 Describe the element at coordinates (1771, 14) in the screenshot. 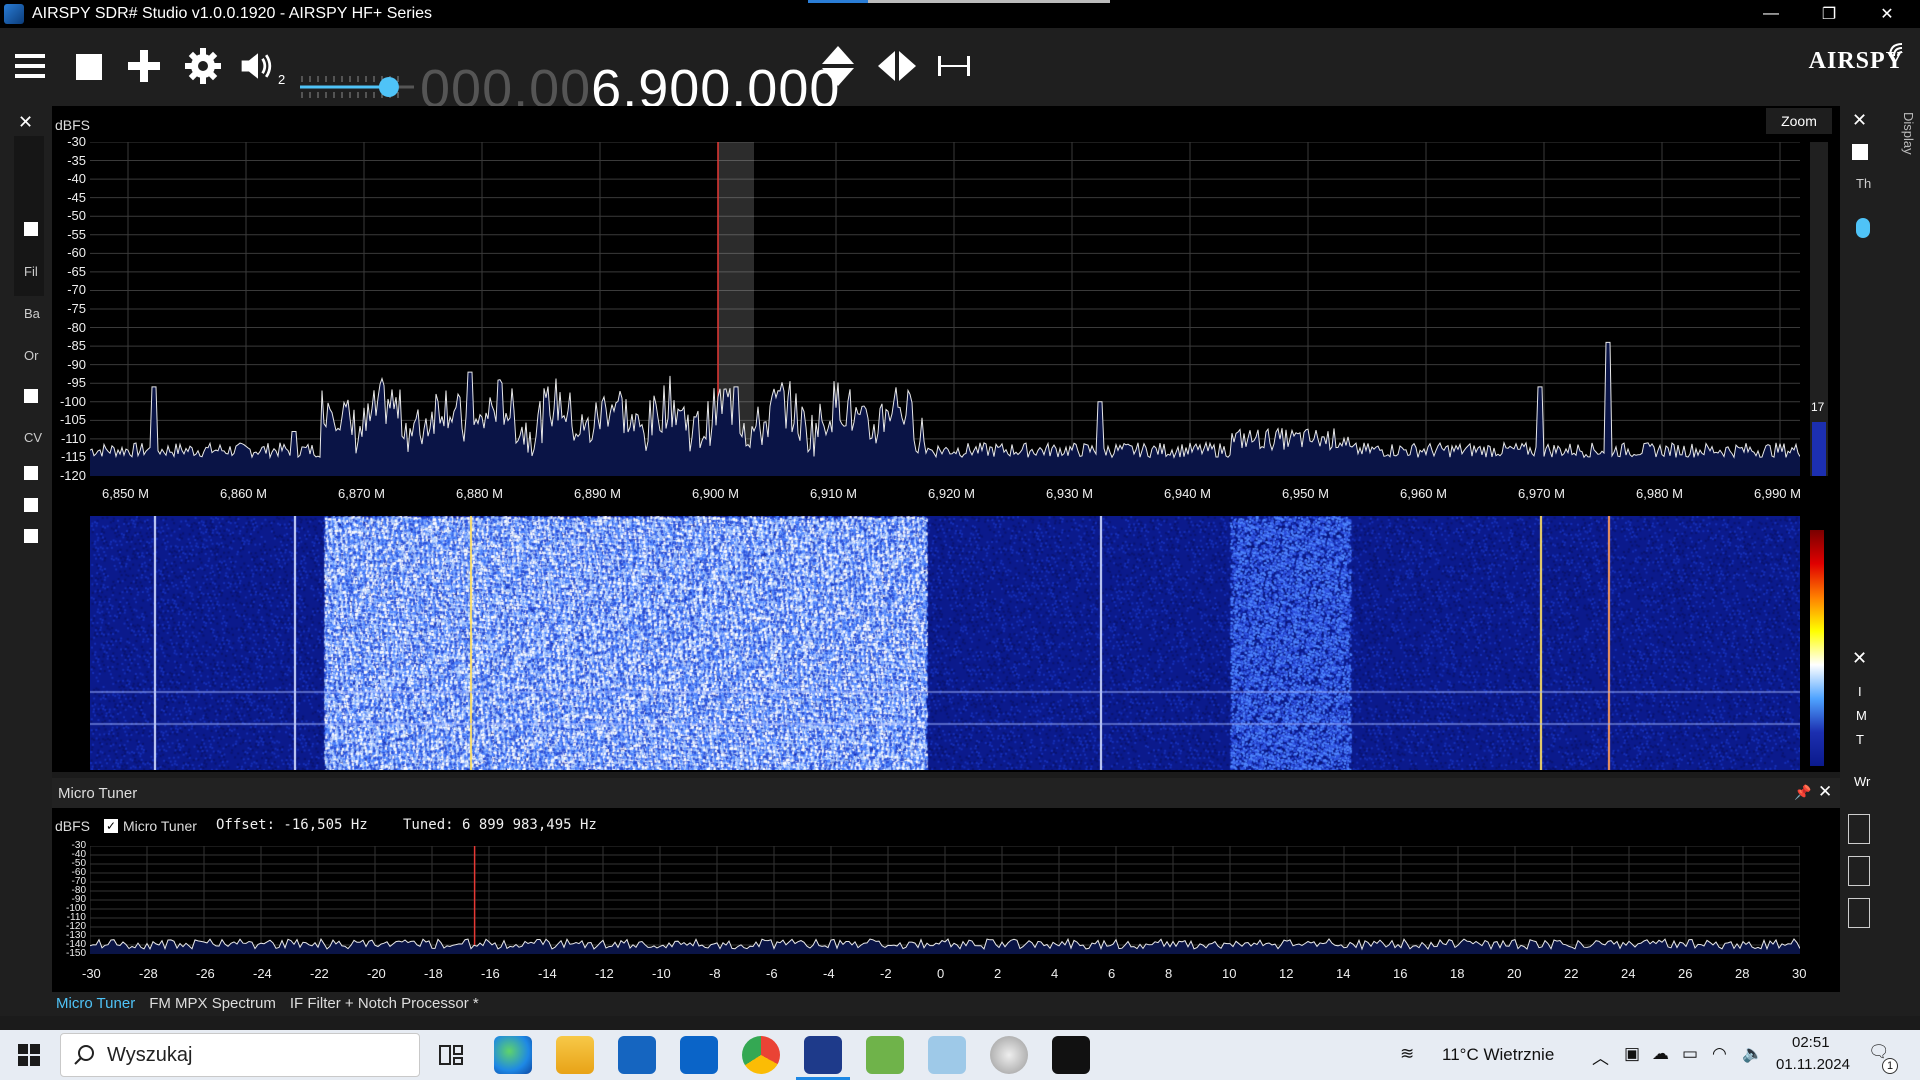

I see `minimize-button: —` at that location.